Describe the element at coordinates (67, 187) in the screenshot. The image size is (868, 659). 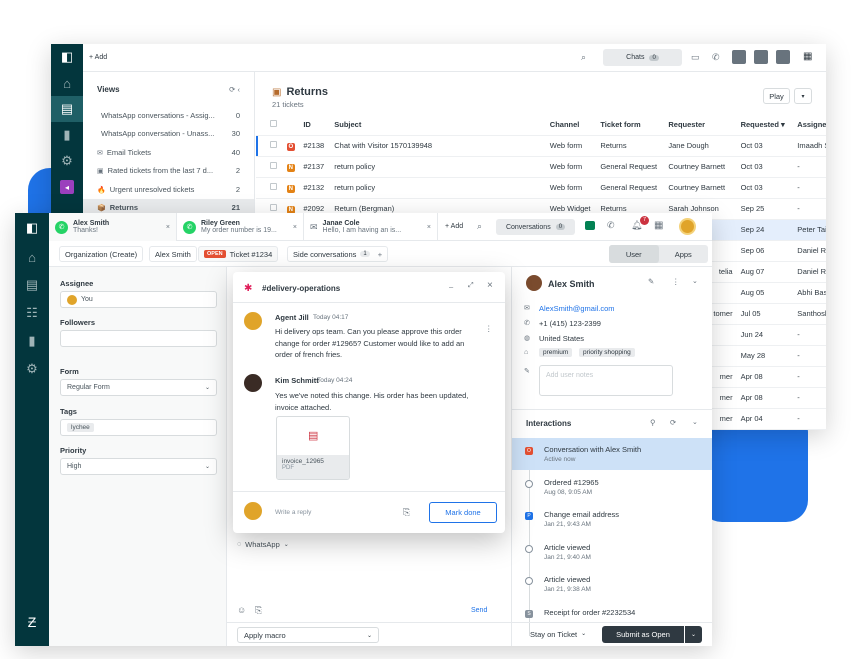
I see `feedback-icon: ◂` at that location.